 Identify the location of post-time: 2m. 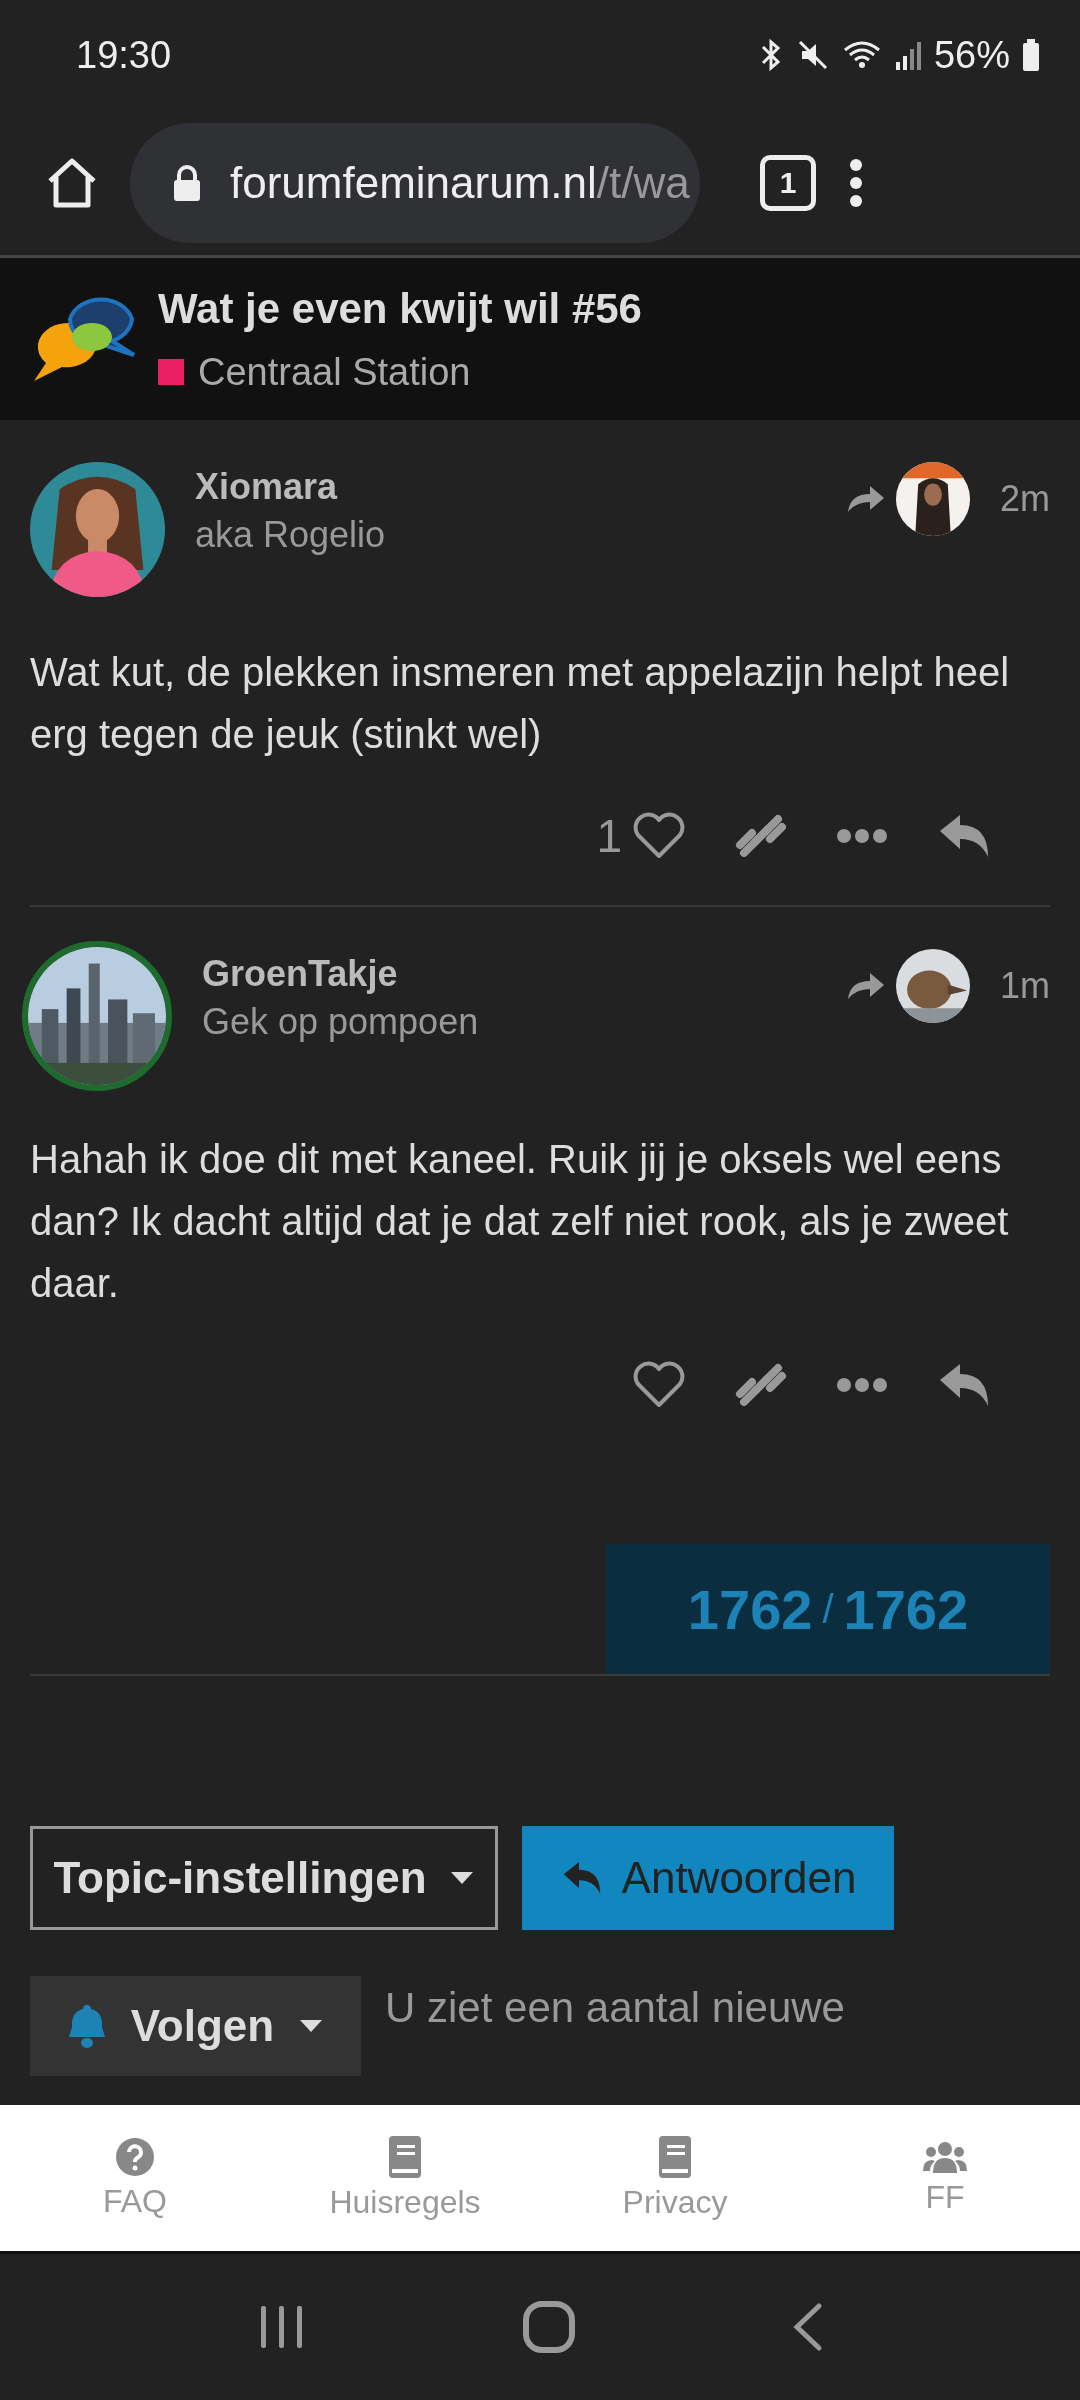
(1025, 499).